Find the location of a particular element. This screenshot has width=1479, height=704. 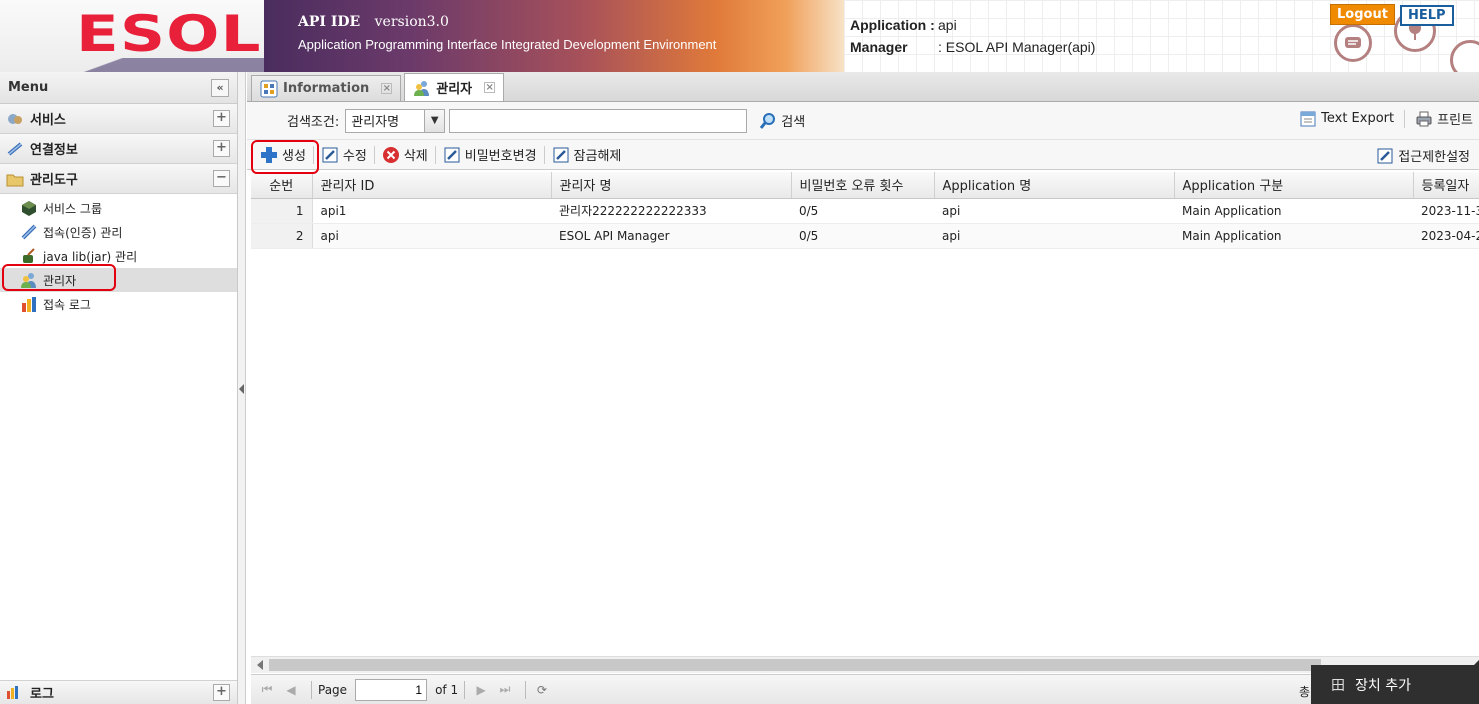

create-label: 생성 is located at coordinates (294, 156).